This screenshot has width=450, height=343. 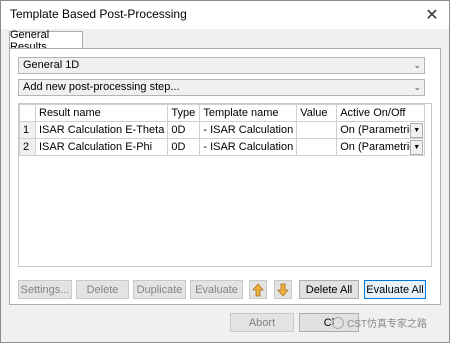 What do you see at coordinates (216, 289) in the screenshot?
I see `evaluate-button: Evaluate` at bounding box center [216, 289].